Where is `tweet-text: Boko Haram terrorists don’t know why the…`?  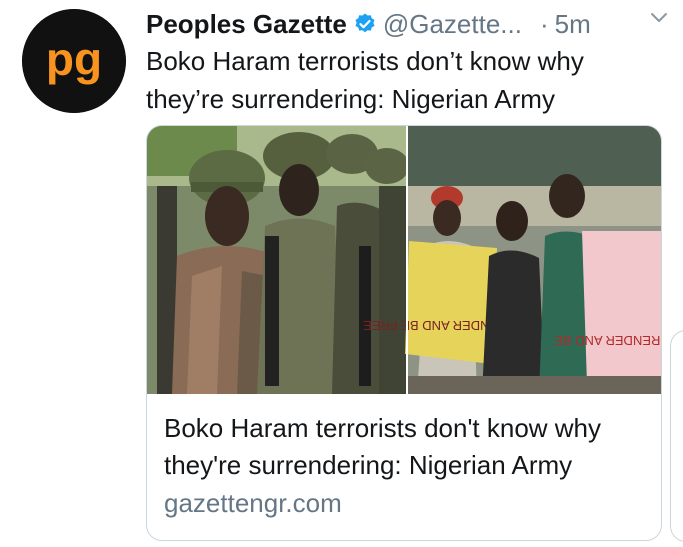 tweet-text: Boko Haram terrorists don’t know why the… is located at coordinates (365, 80).